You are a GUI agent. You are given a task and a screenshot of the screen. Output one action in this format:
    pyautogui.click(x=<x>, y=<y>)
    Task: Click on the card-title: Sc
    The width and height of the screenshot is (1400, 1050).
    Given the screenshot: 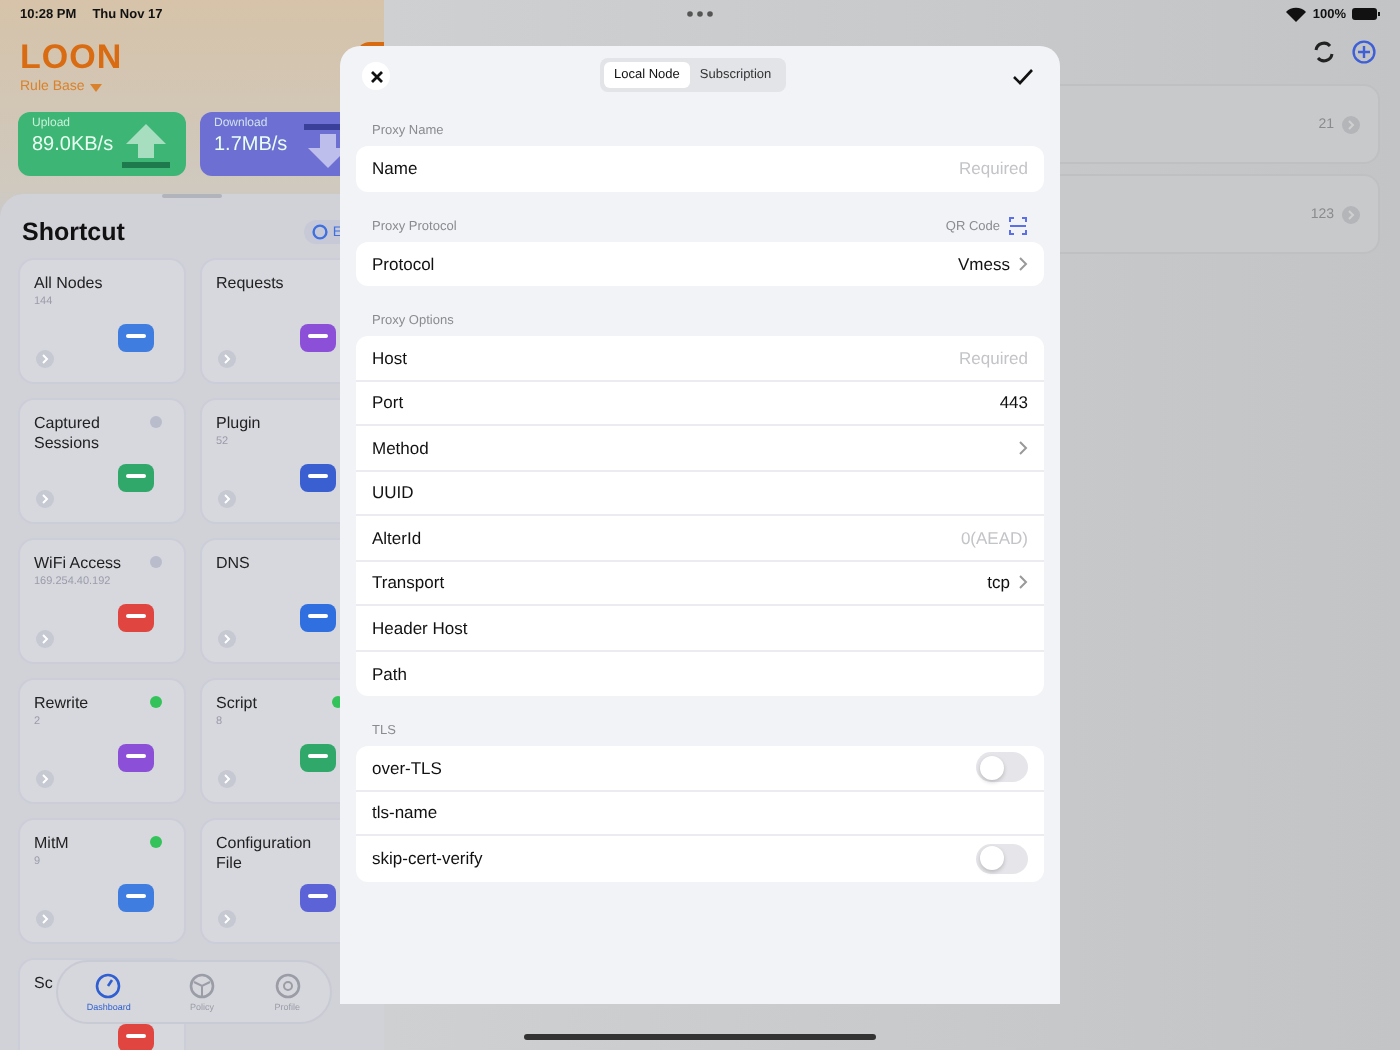 What is the action you would take?
    pyautogui.click(x=44, y=983)
    